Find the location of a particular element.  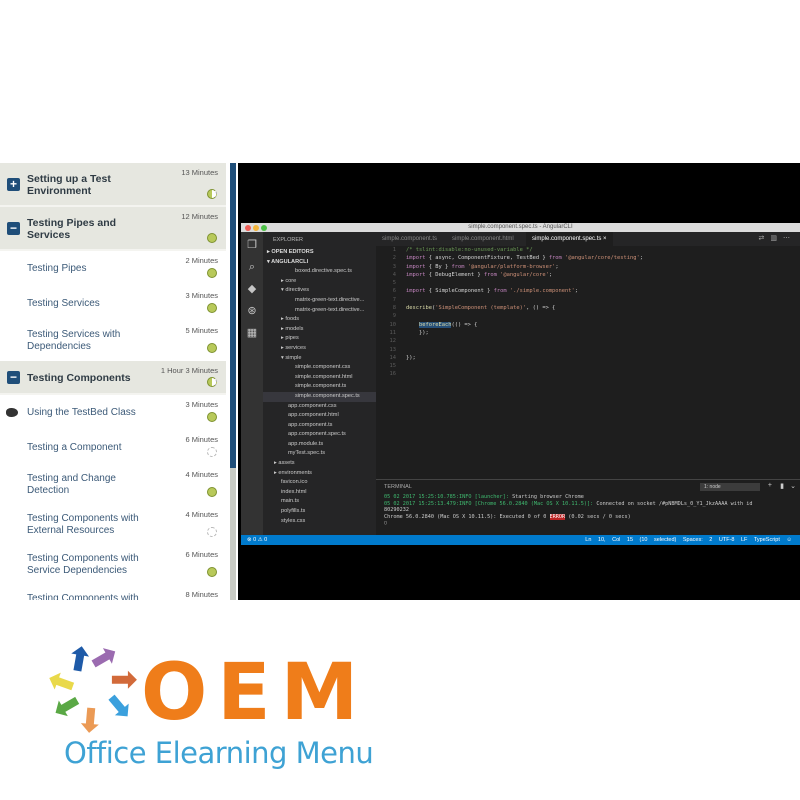

line-number: 2 is located at coordinates (394, 258).